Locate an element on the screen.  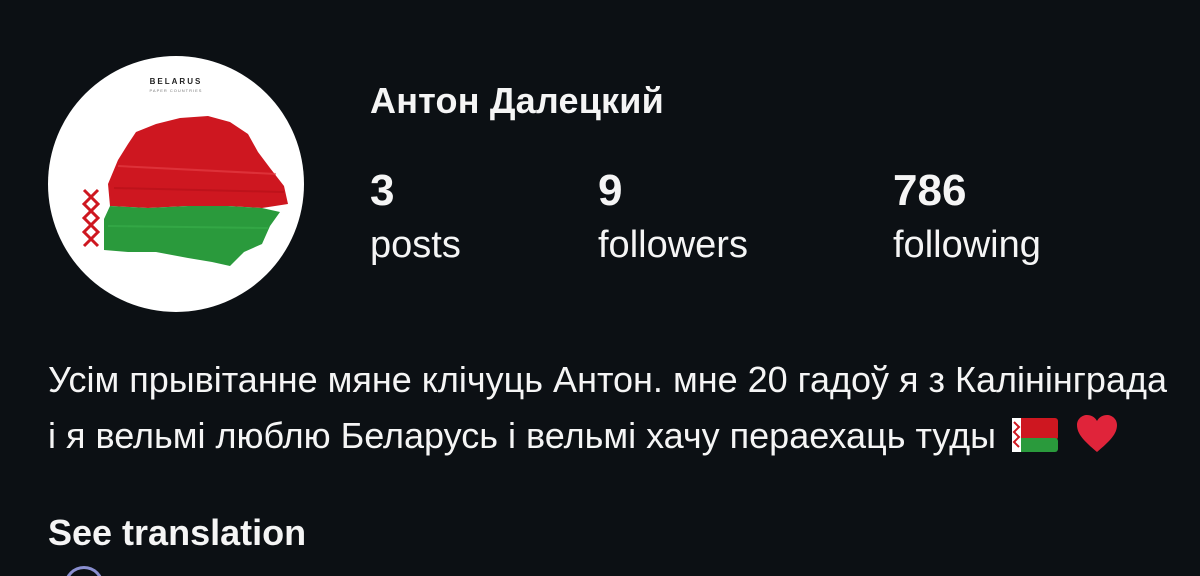
belarus-map-flag-icon: BELARUS PAPER COUNTRIES is located at coordinates (183, 171).